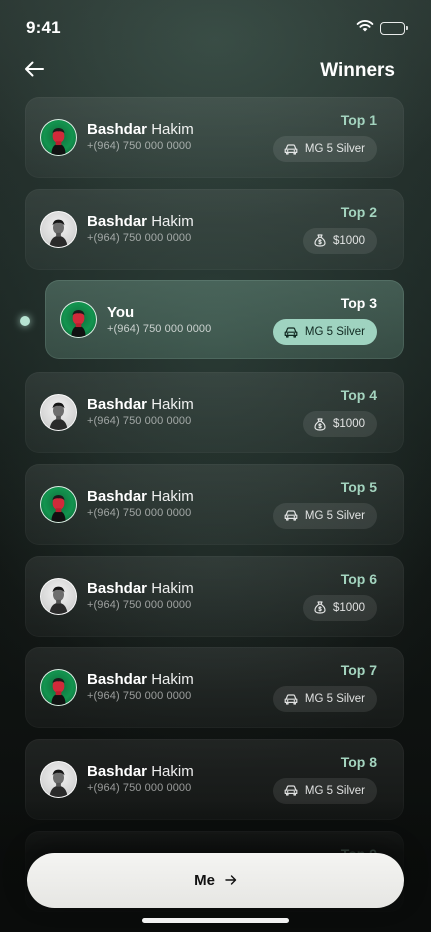 The width and height of the screenshot is (431, 932). Describe the element at coordinates (224, 320) in the screenshot. I see `winner-card-you: You +(964) 750 000 0000 Top 3 MG 5 Silver` at that location.